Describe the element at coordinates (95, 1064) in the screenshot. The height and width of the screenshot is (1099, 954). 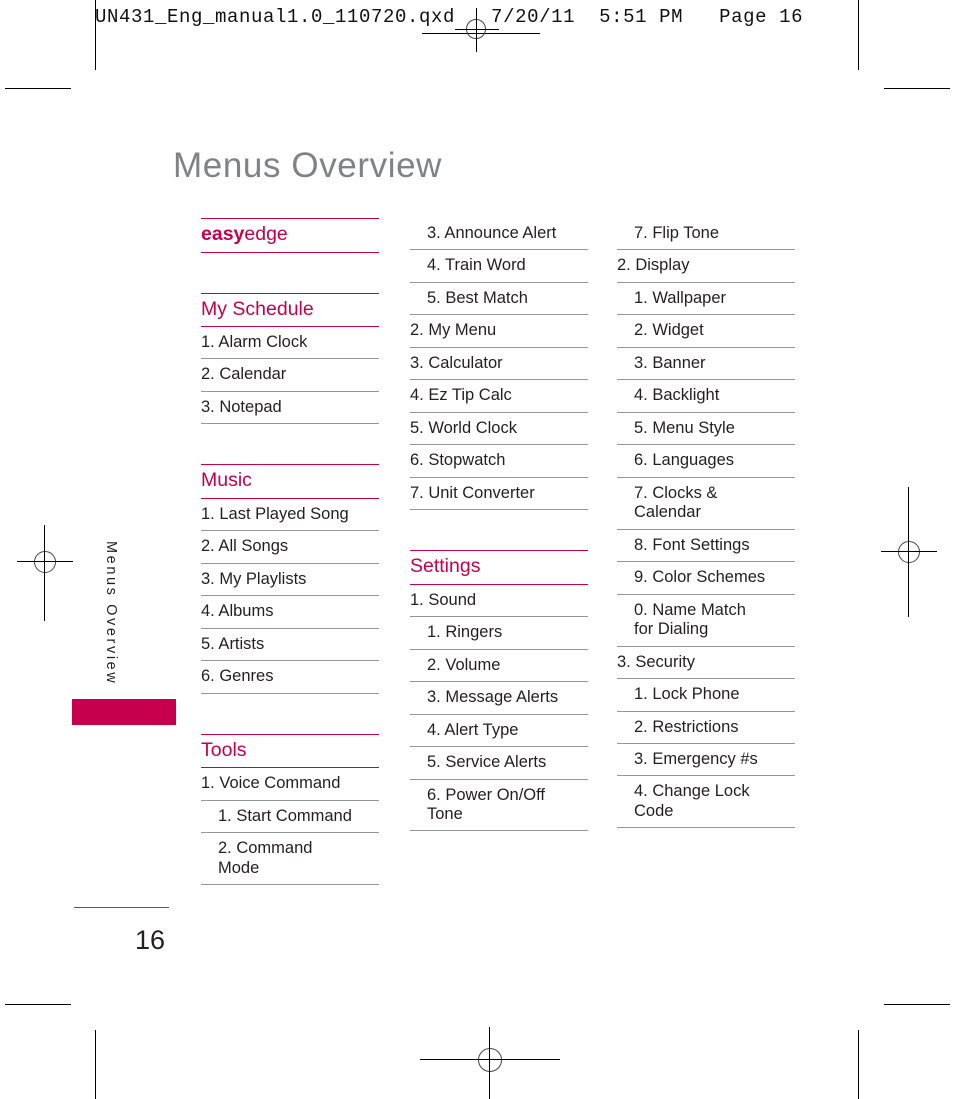
I see `crop-mark-bottom-left-v` at that location.